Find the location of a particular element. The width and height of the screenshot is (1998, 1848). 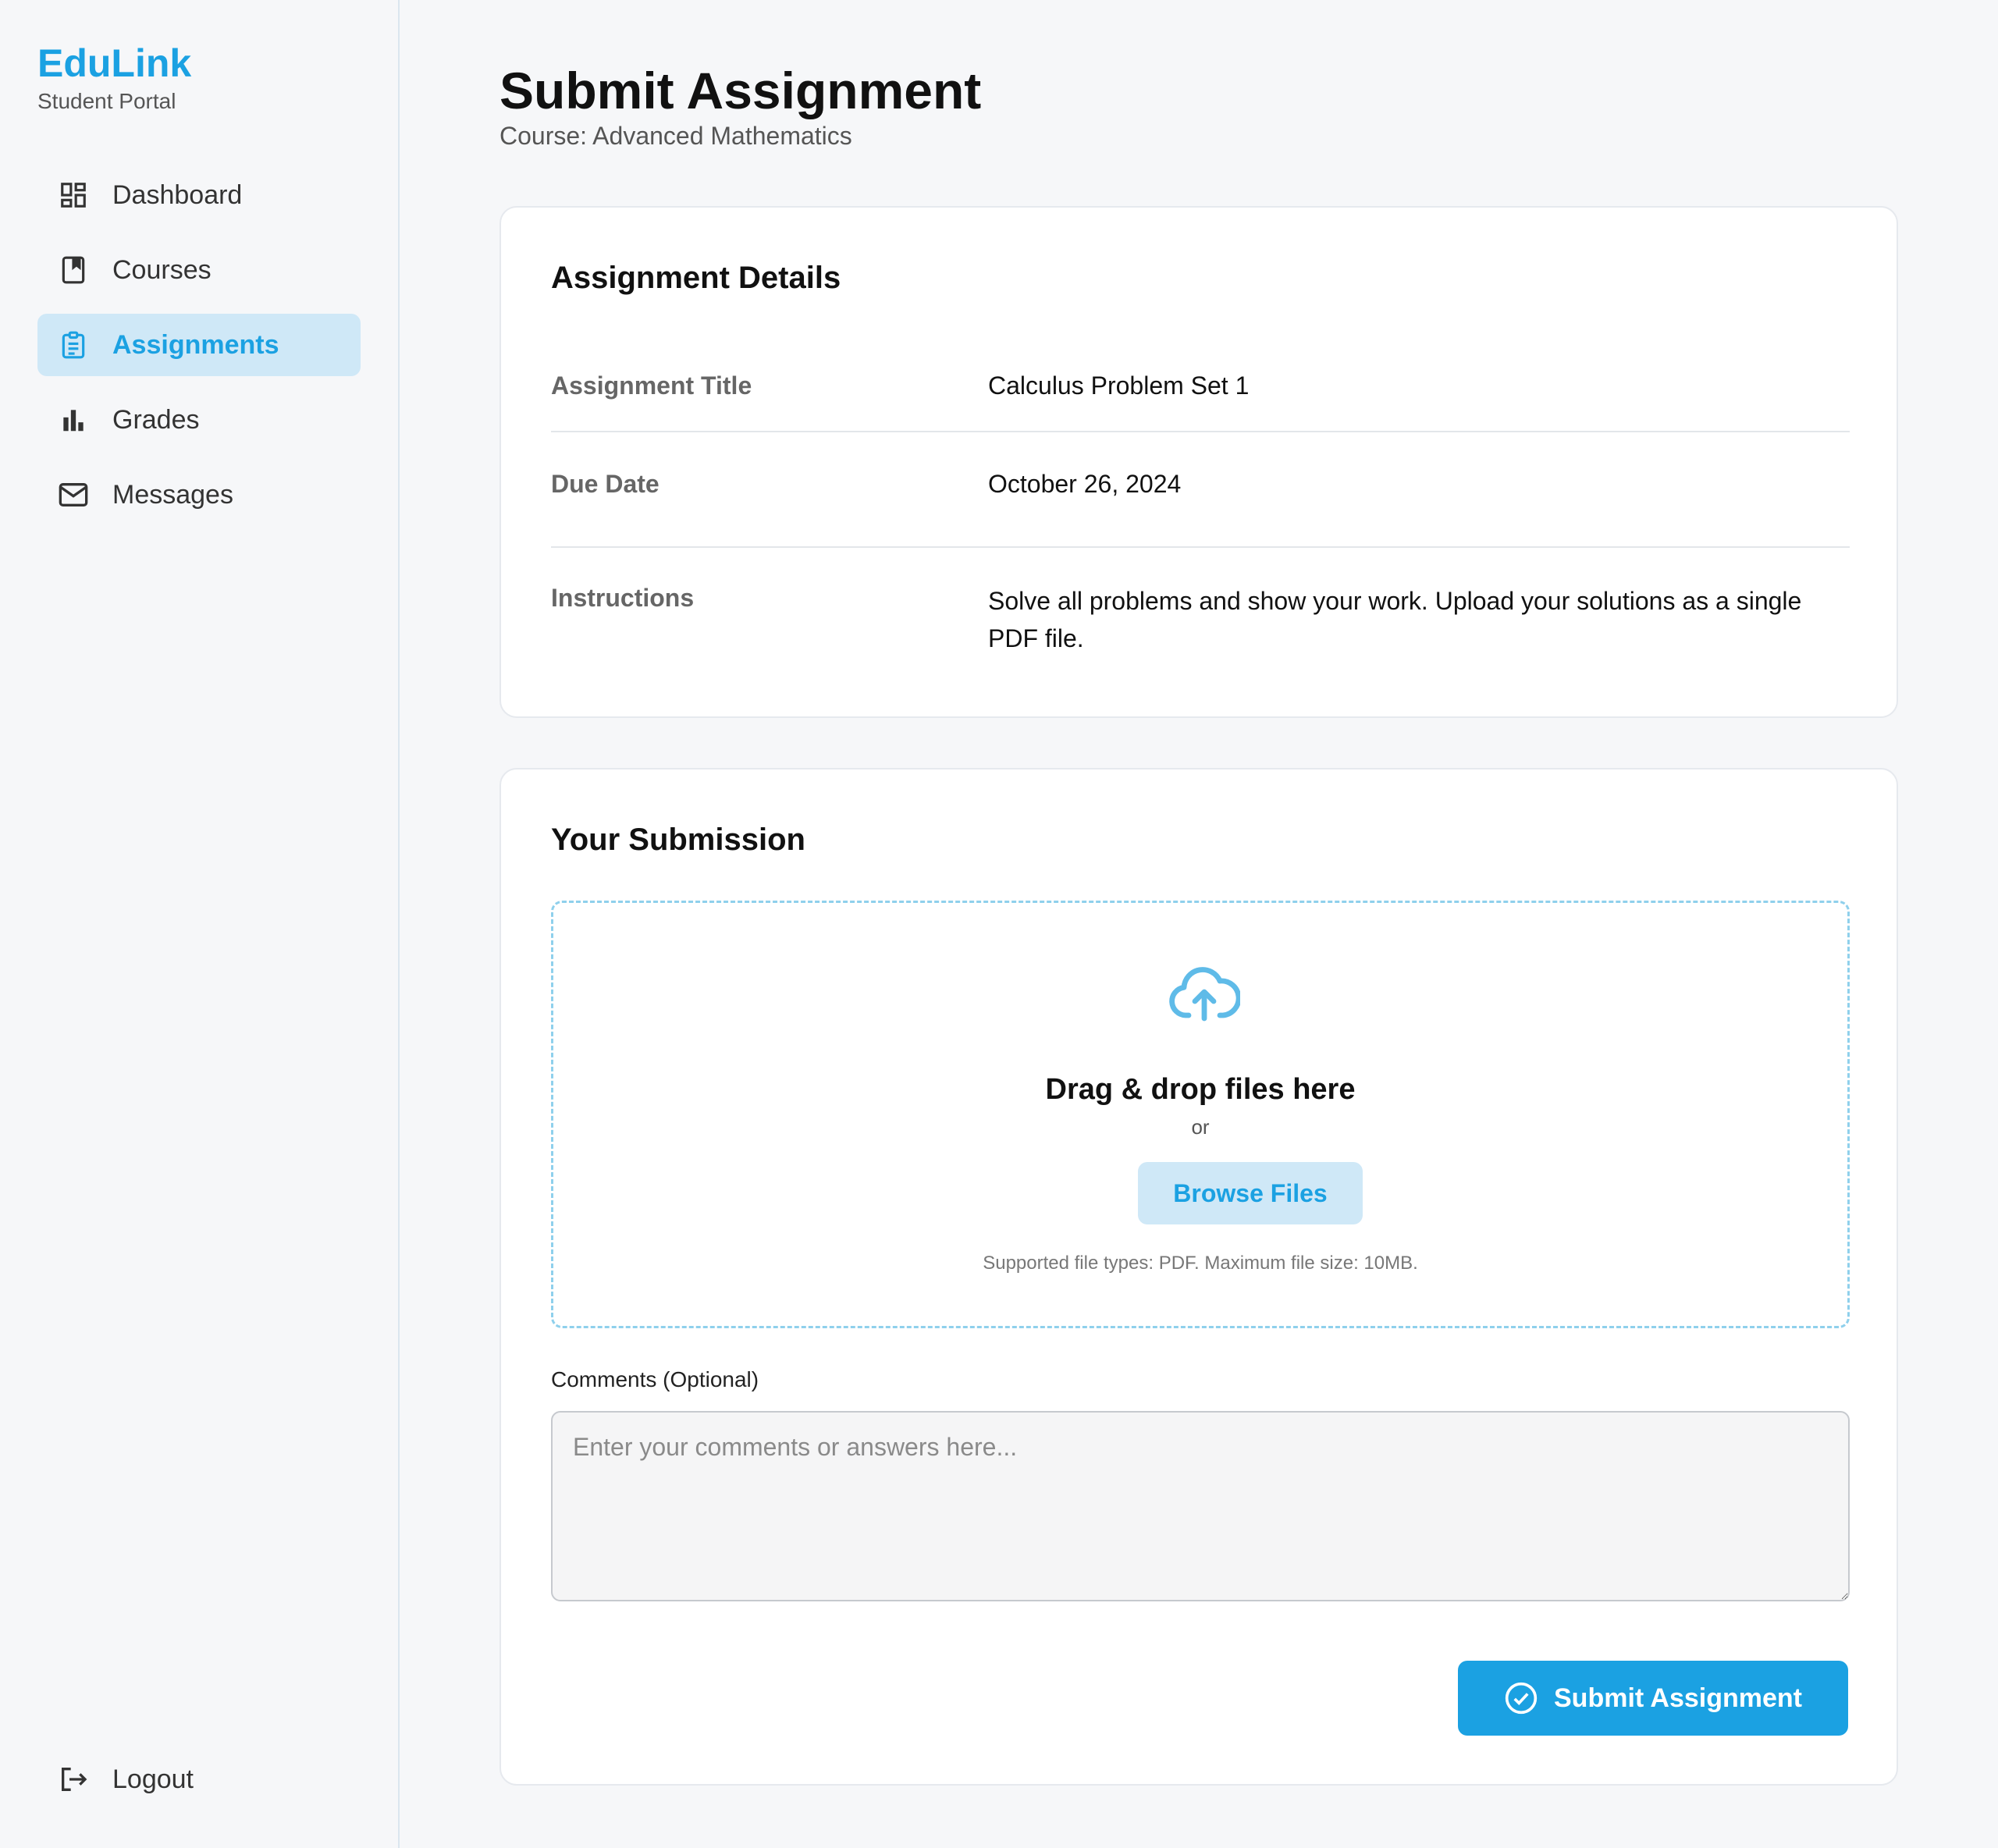

detail-label: Due Date is located at coordinates (605, 484).